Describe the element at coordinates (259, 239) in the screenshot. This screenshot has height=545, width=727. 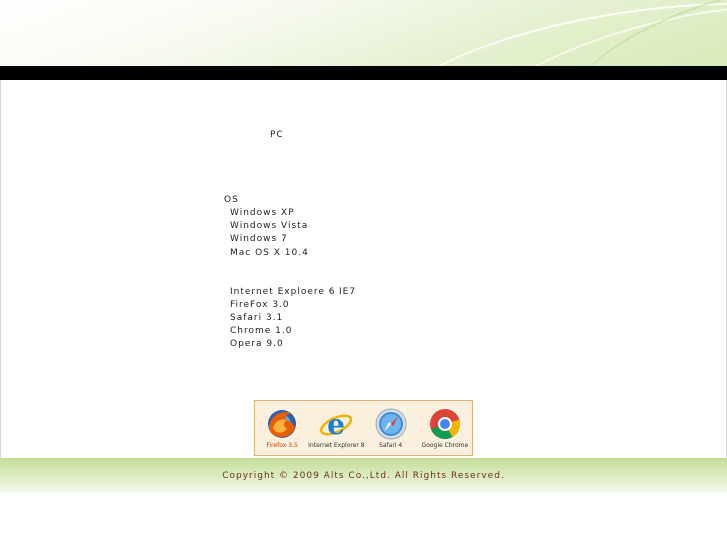
I see `os-item: Windows 7` at that location.